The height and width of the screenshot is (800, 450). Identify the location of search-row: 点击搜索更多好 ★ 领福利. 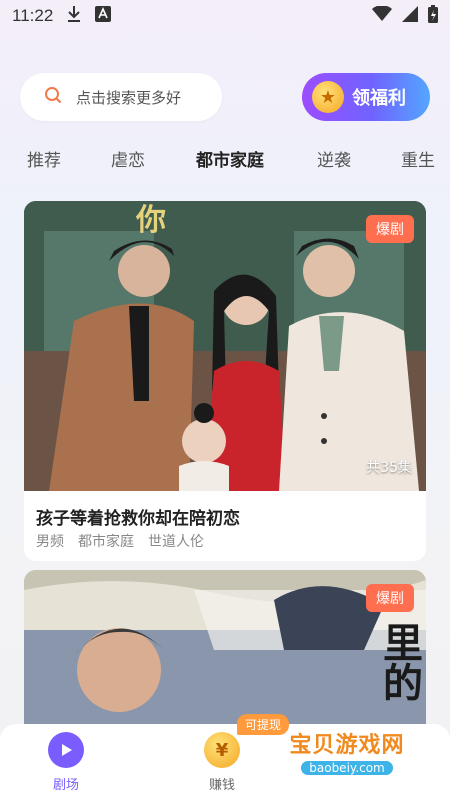
(225, 97).